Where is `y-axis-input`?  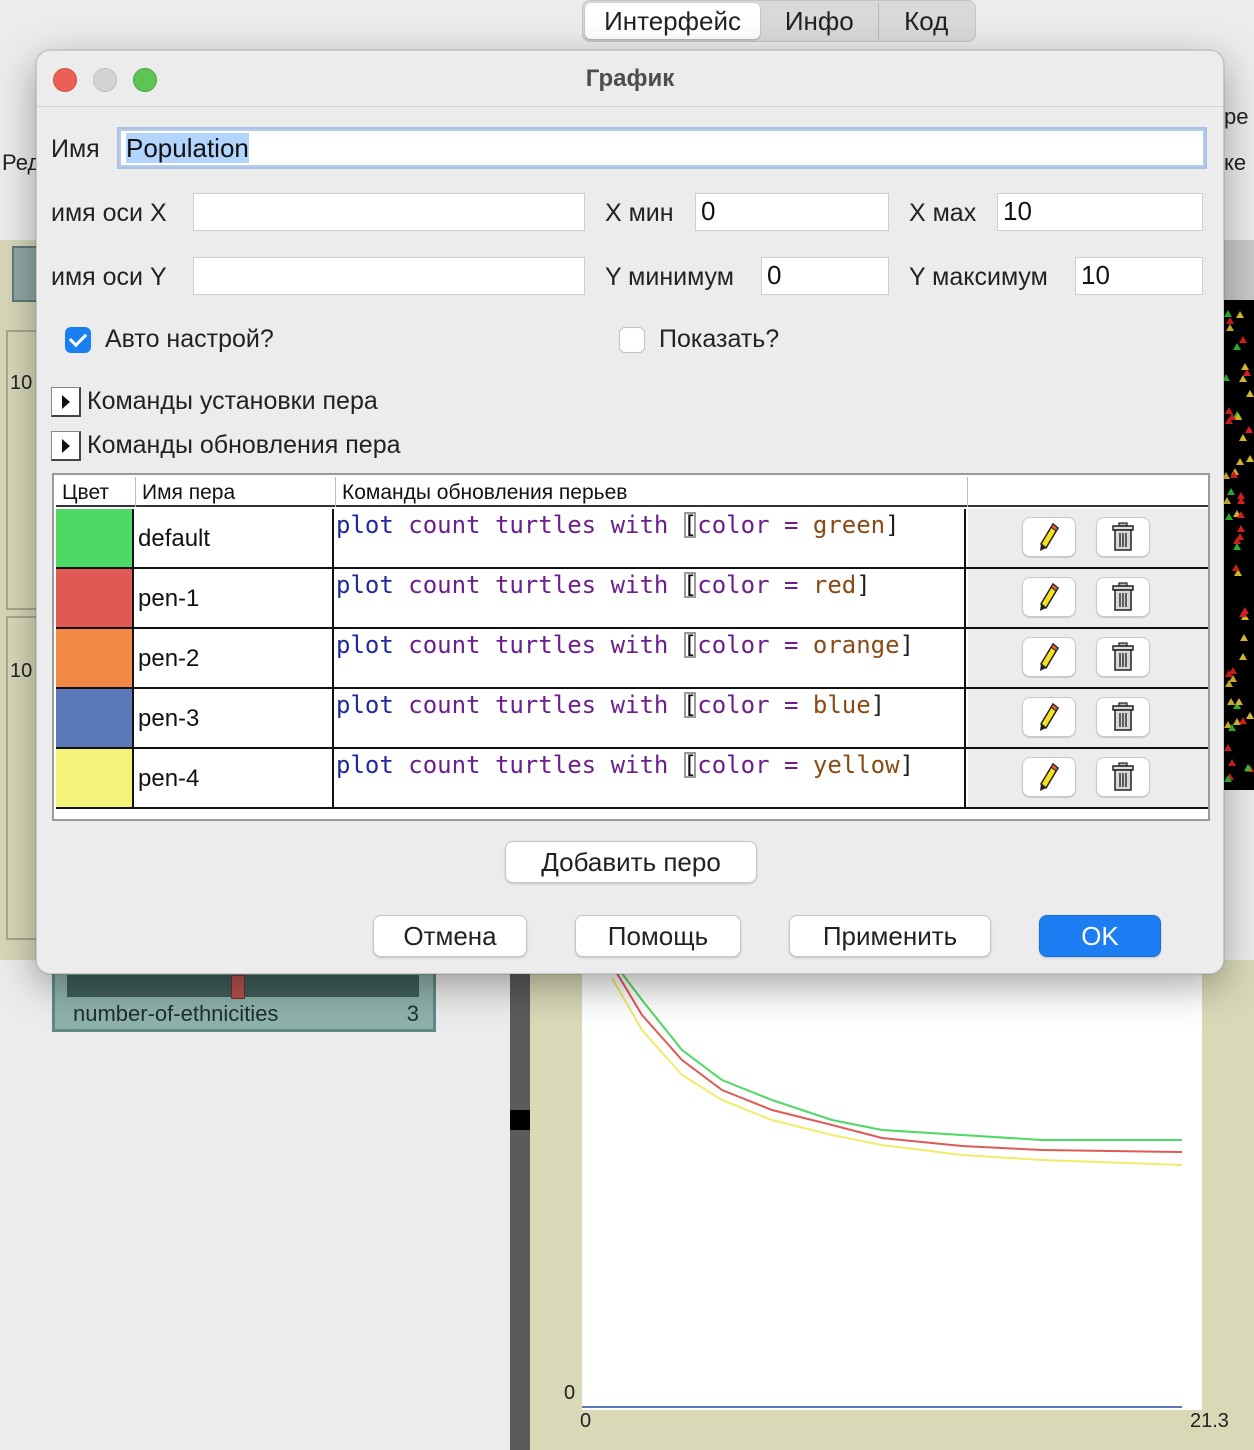 y-axis-input is located at coordinates (389, 276).